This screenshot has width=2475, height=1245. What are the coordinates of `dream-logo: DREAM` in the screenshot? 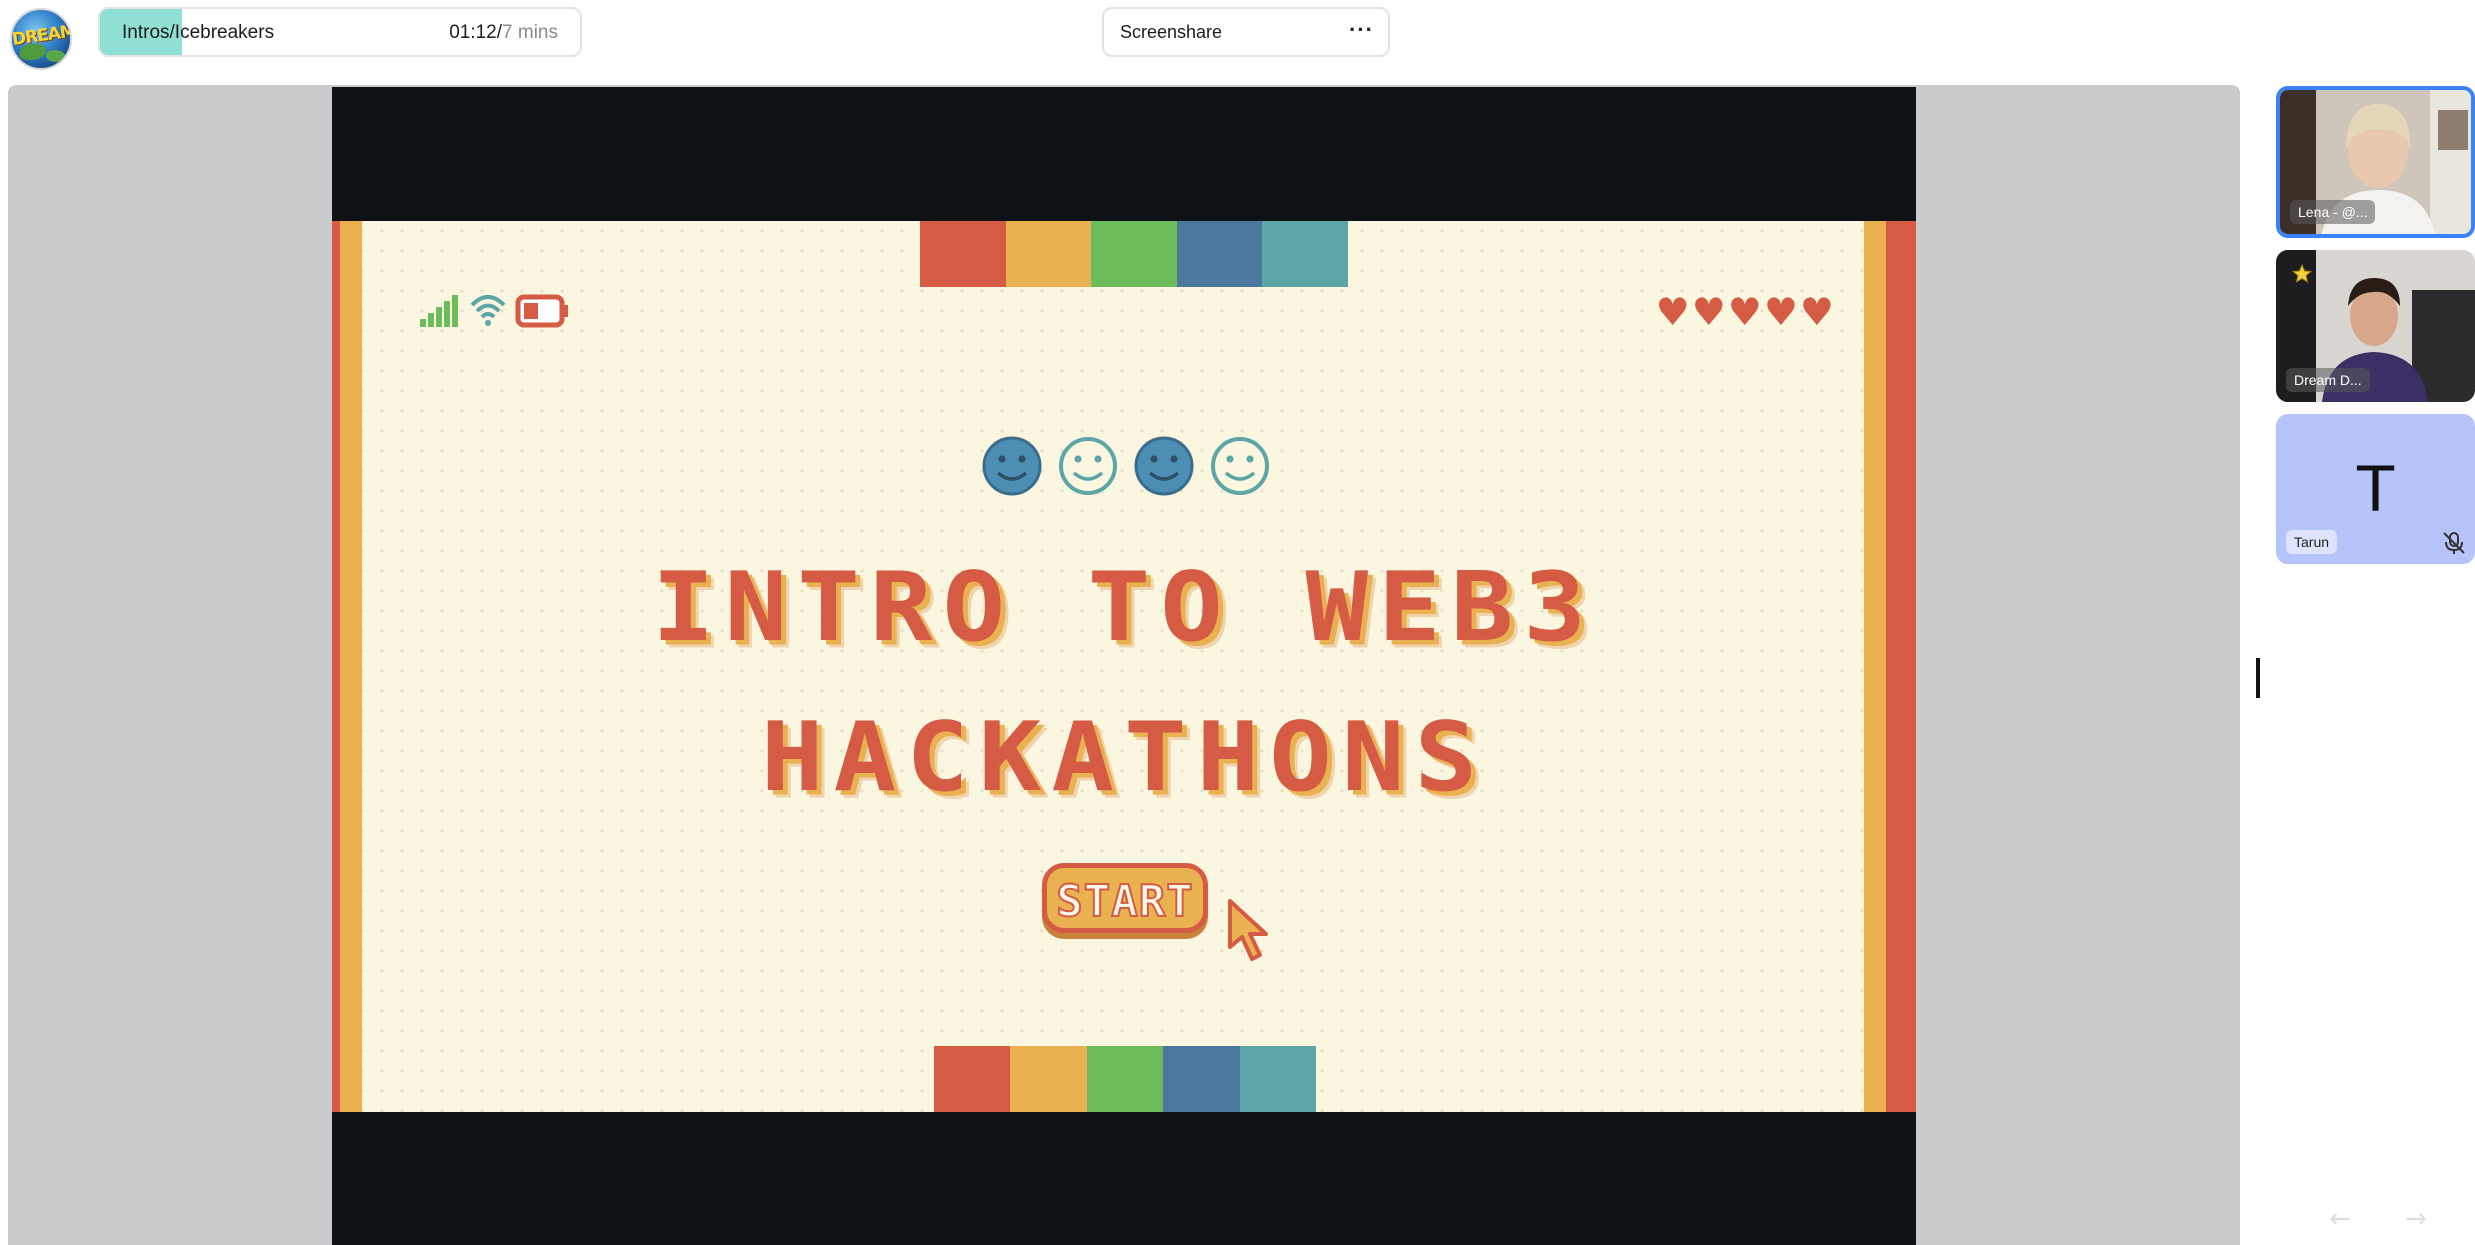 It's located at (41, 39).